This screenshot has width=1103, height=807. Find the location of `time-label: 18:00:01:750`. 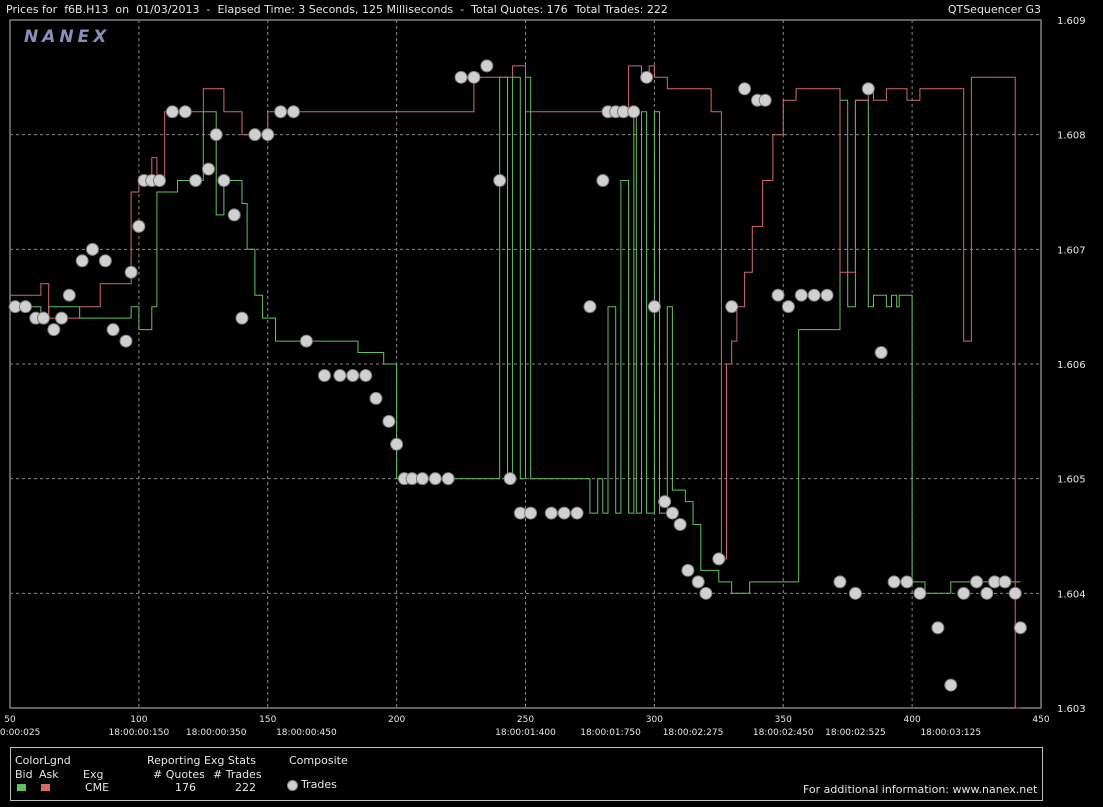

time-label: 18:00:01:750 is located at coordinates (610, 733).